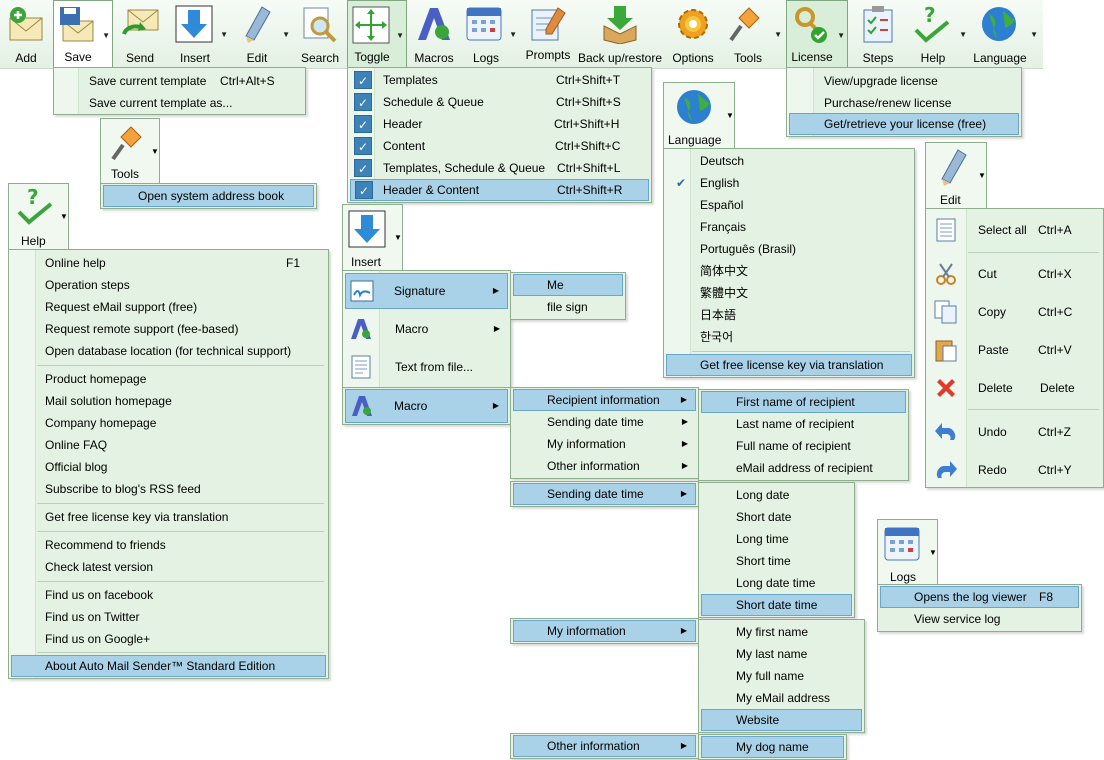 The width and height of the screenshot is (1104, 760). What do you see at coordinates (155, 151) in the screenshot?
I see `tools-caption-arrow-icon: ▼` at bounding box center [155, 151].